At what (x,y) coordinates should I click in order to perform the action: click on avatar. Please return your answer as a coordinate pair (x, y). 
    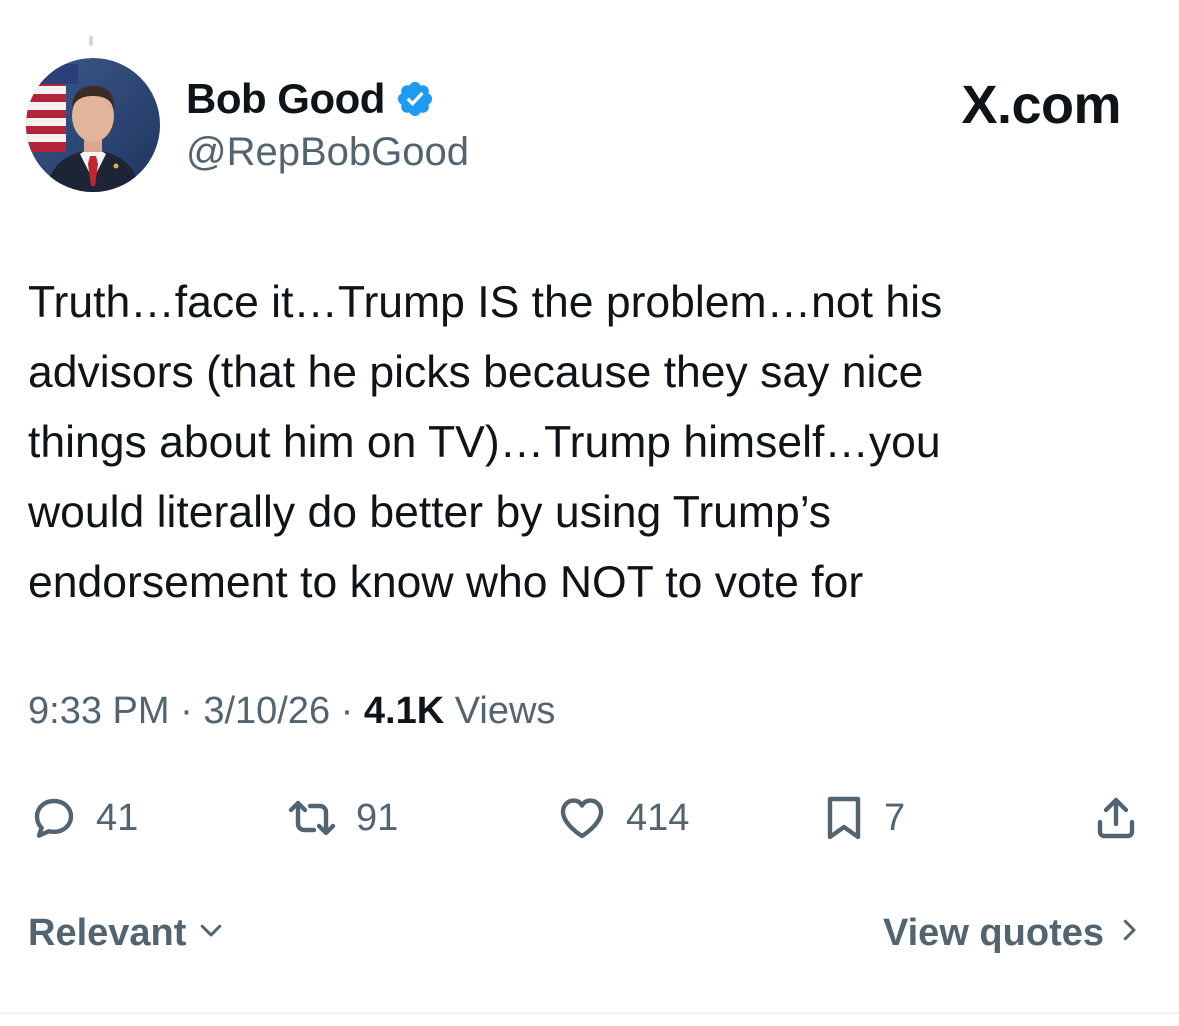
    Looking at the image, I should click on (93, 125).